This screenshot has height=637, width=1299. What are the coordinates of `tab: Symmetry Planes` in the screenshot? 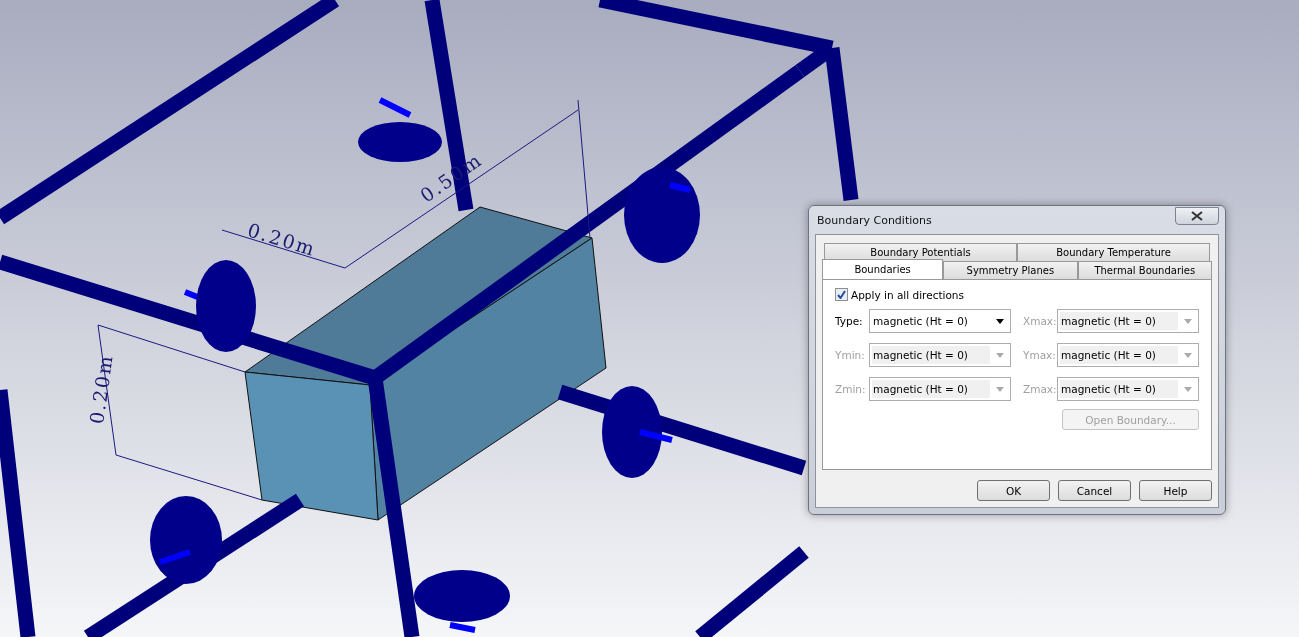 It's located at (1010, 270).